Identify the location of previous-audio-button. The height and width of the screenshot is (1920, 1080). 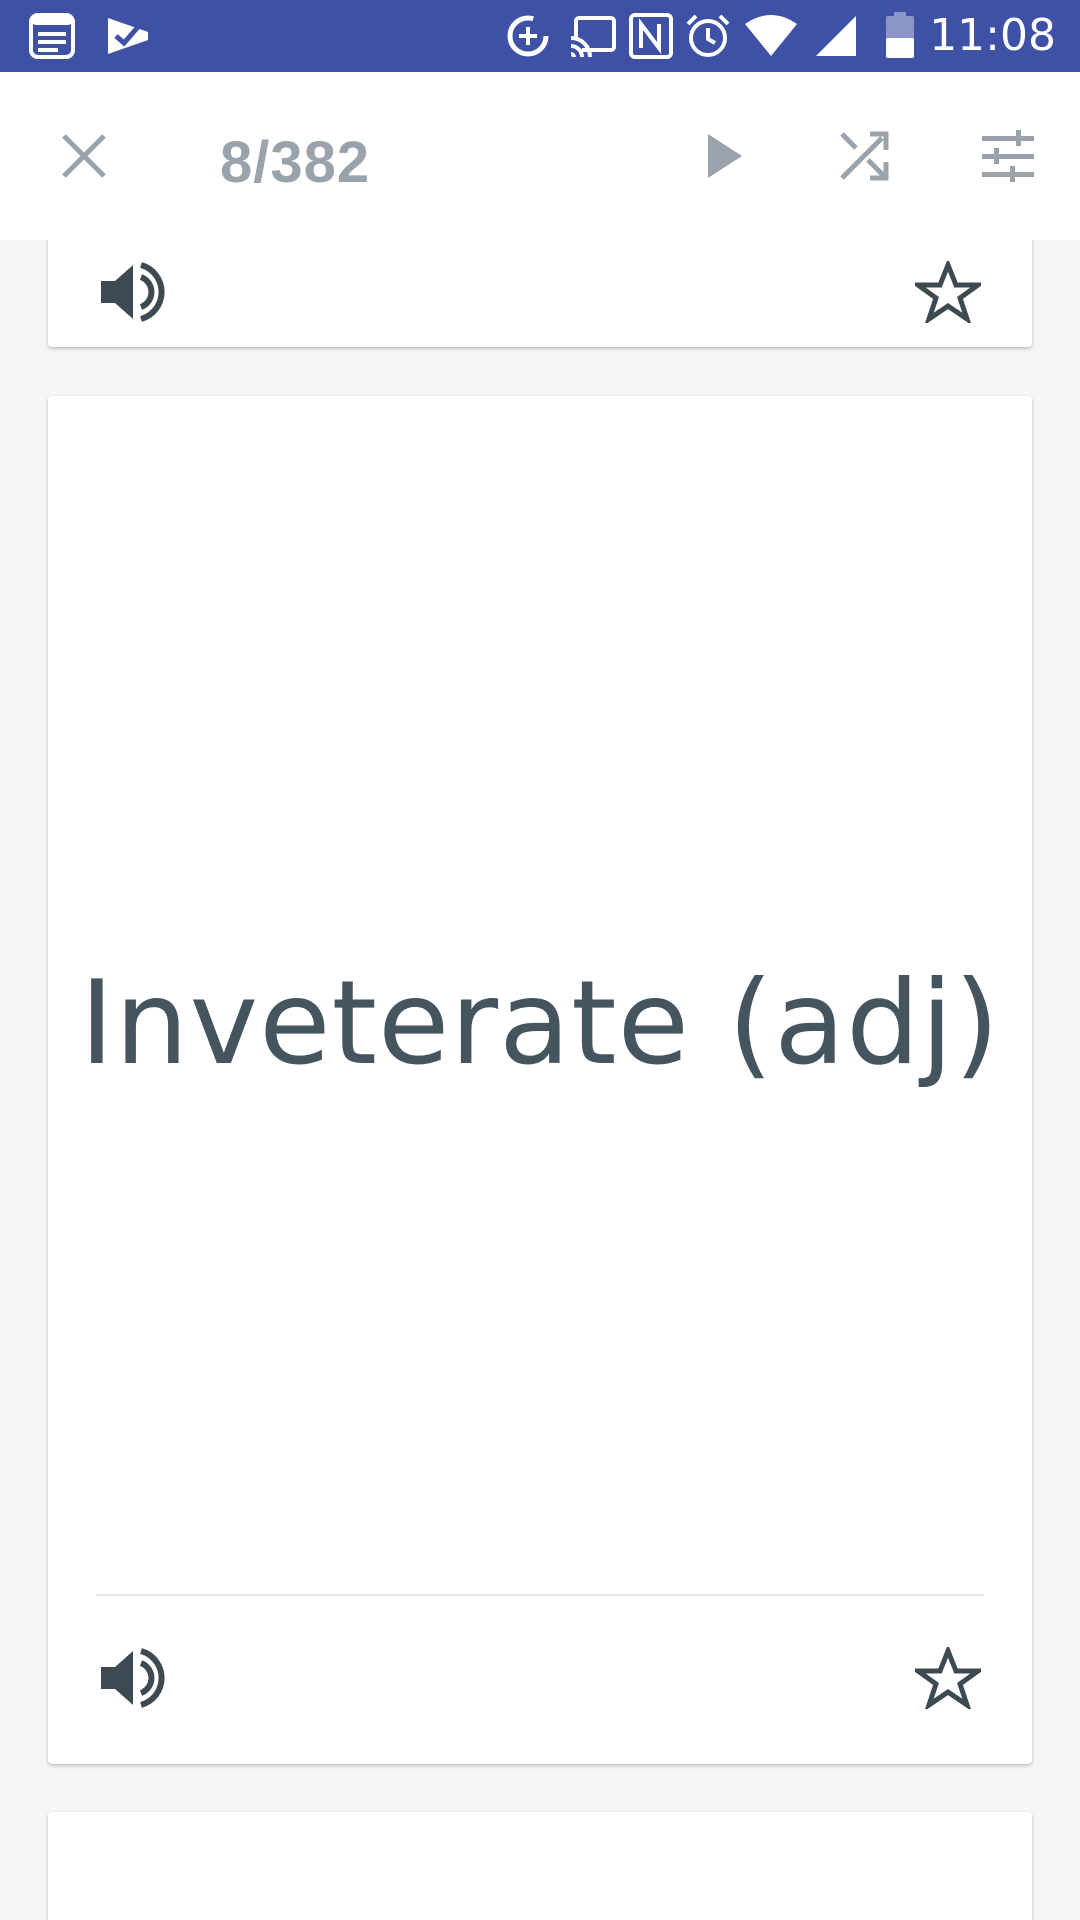
(132, 294).